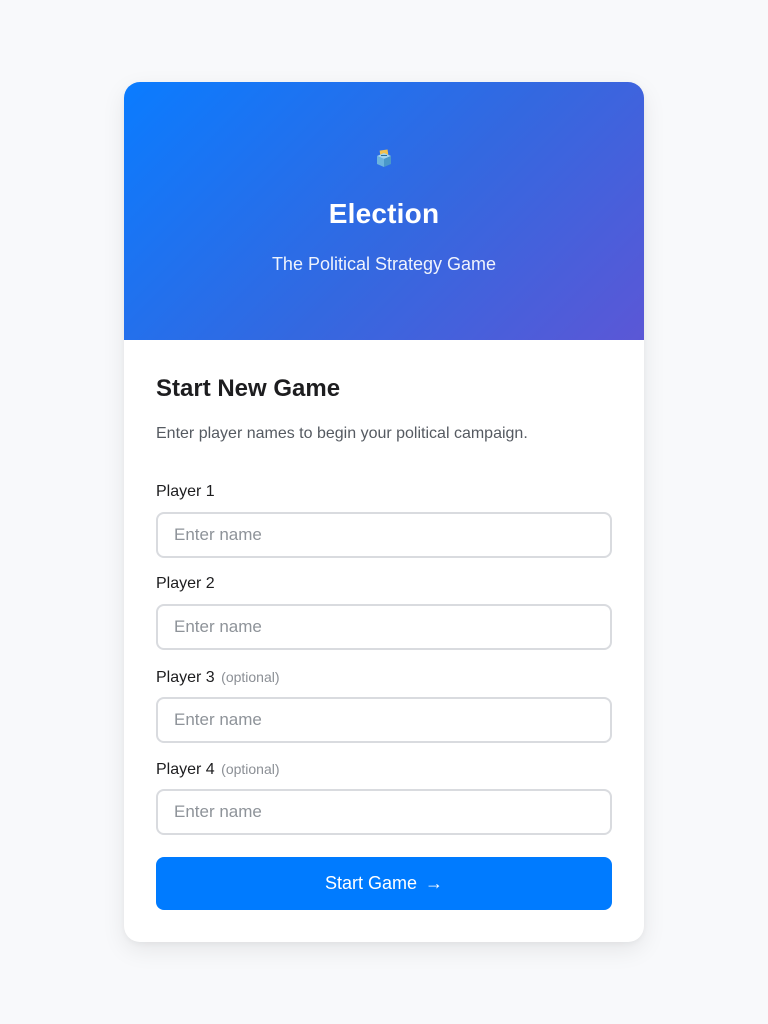  I want to click on player-1-input, so click(384, 535).